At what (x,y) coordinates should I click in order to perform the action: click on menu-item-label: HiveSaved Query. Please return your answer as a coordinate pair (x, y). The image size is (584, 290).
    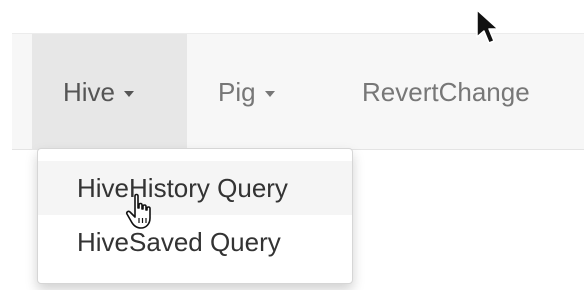
    Looking at the image, I should click on (179, 241).